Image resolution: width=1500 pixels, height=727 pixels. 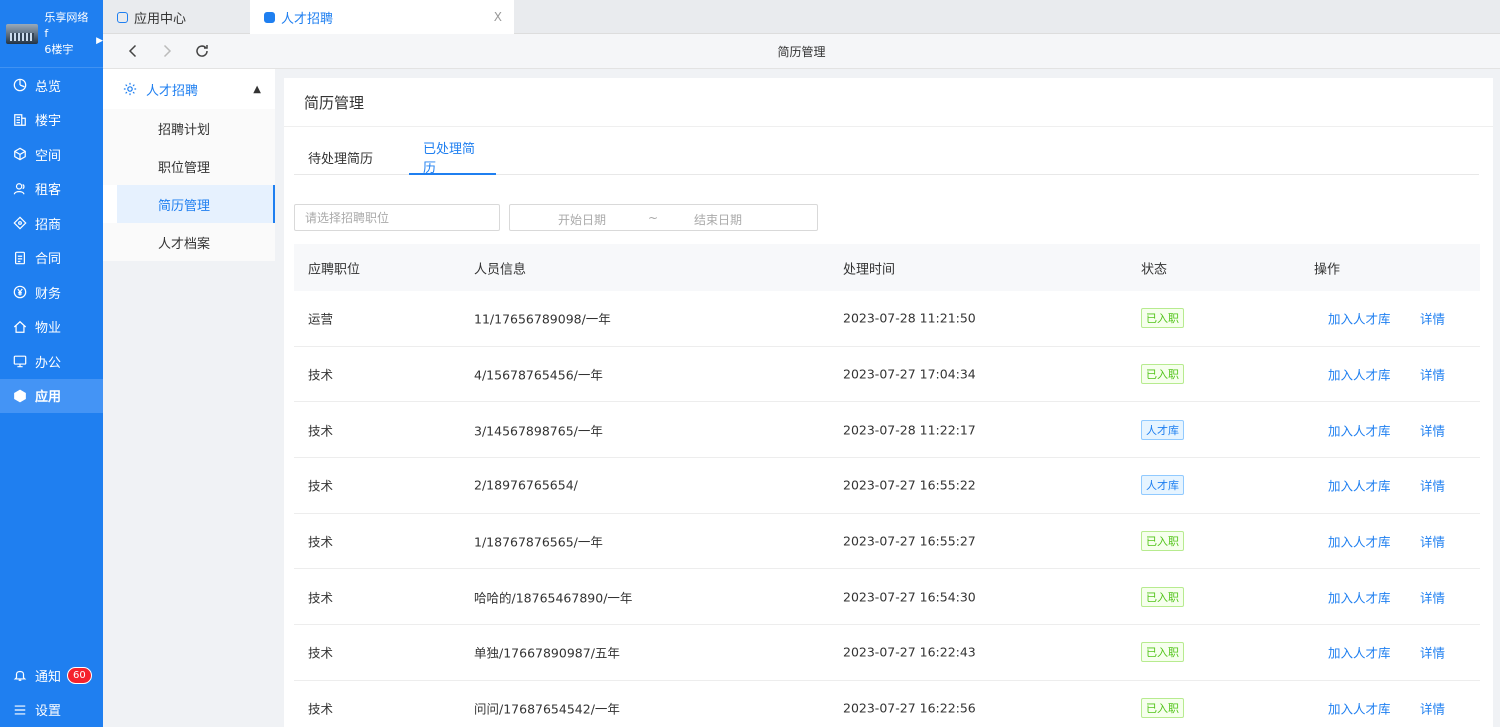 I want to click on brand-switcher: 乐享网络f 6楼宇 ▶, so click(x=51, y=34).